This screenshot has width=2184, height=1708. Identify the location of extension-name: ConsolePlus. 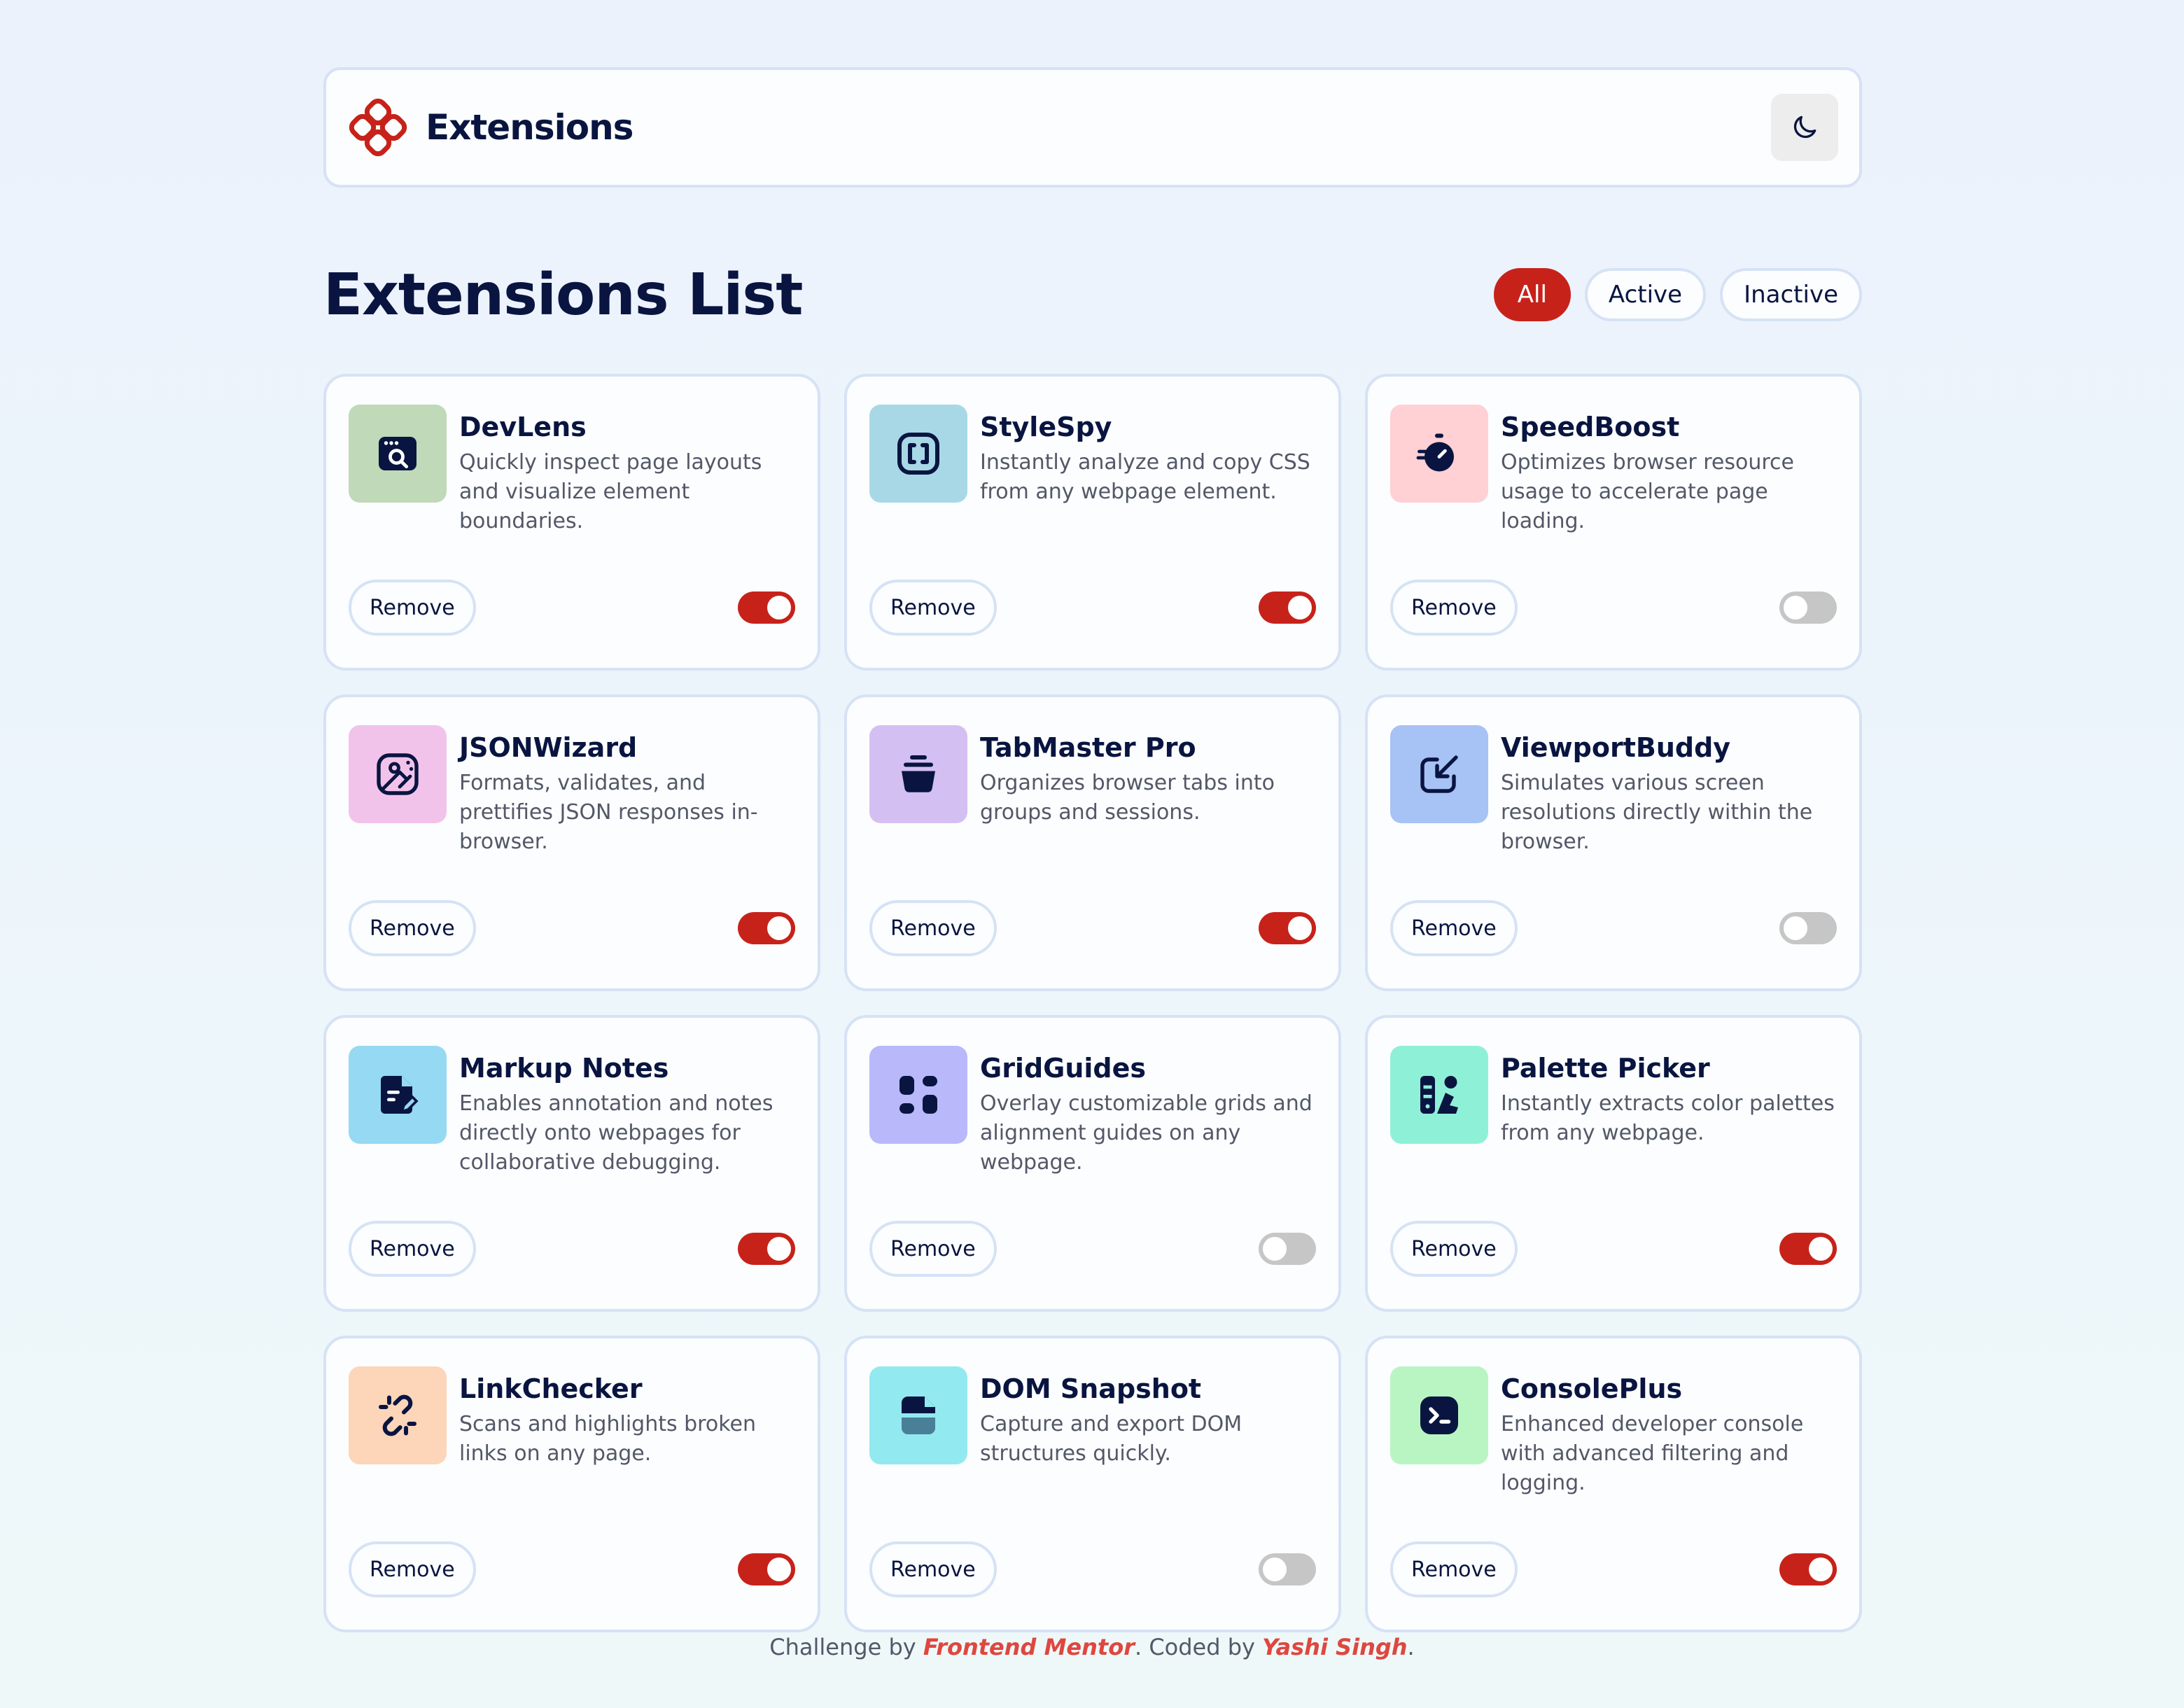
(1592, 1388).